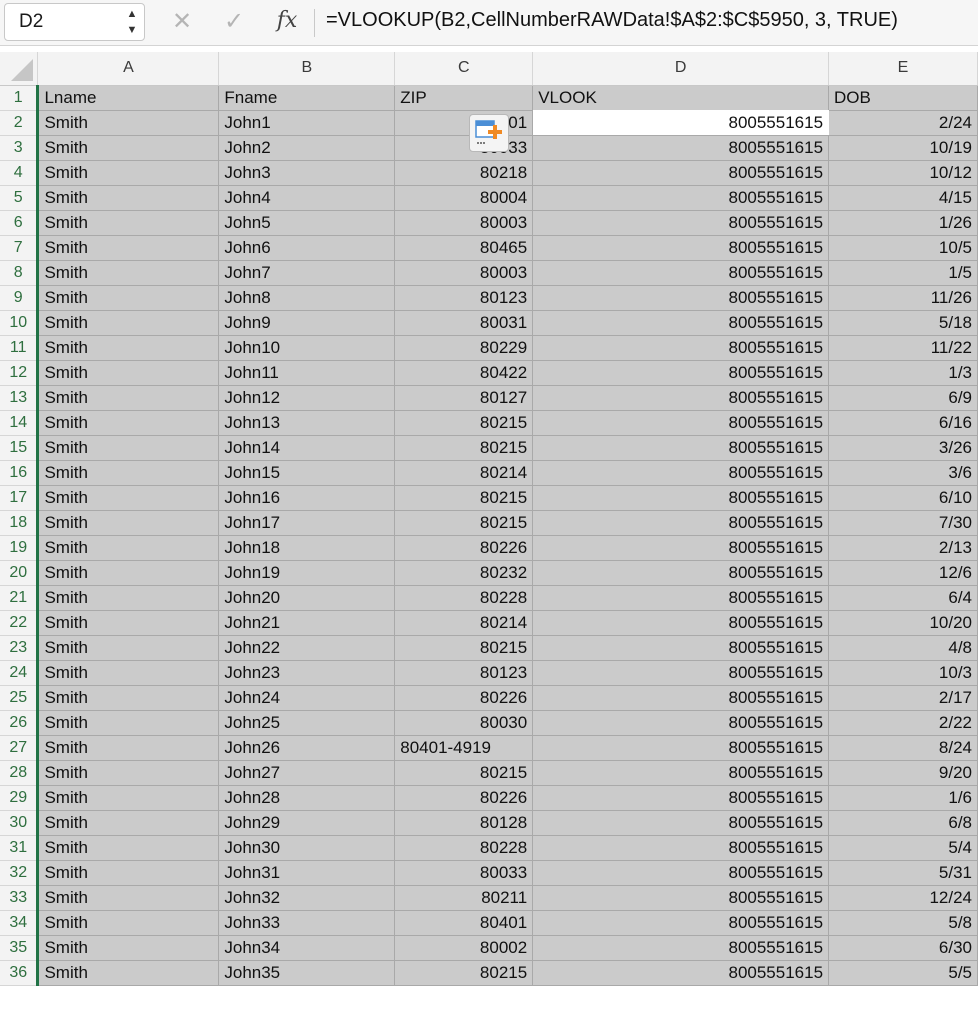 This screenshot has width=978, height=1024. Describe the element at coordinates (903, 498) in the screenshot. I see `cell-dob: 6/10` at that location.